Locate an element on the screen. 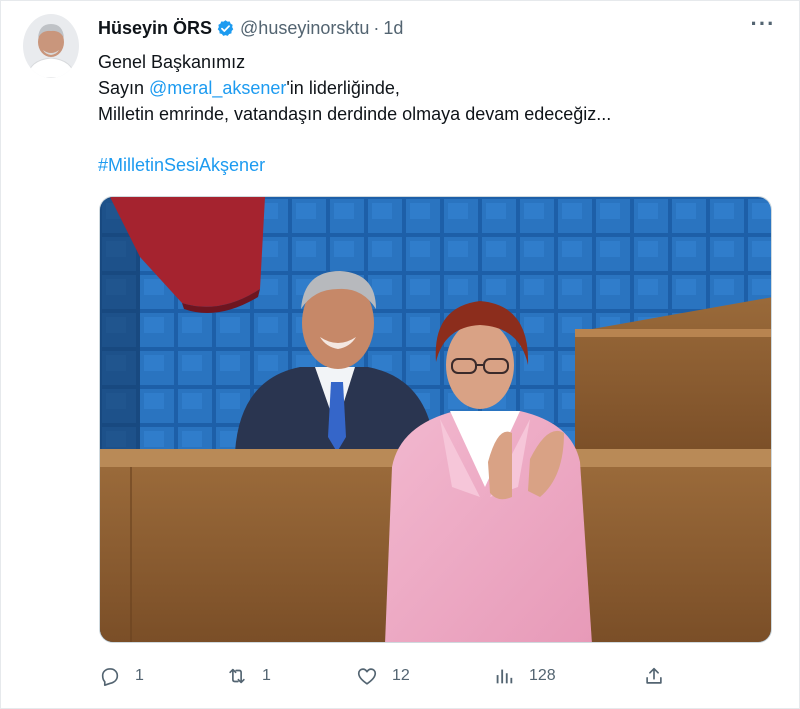  share-icon is located at coordinates (654, 675).